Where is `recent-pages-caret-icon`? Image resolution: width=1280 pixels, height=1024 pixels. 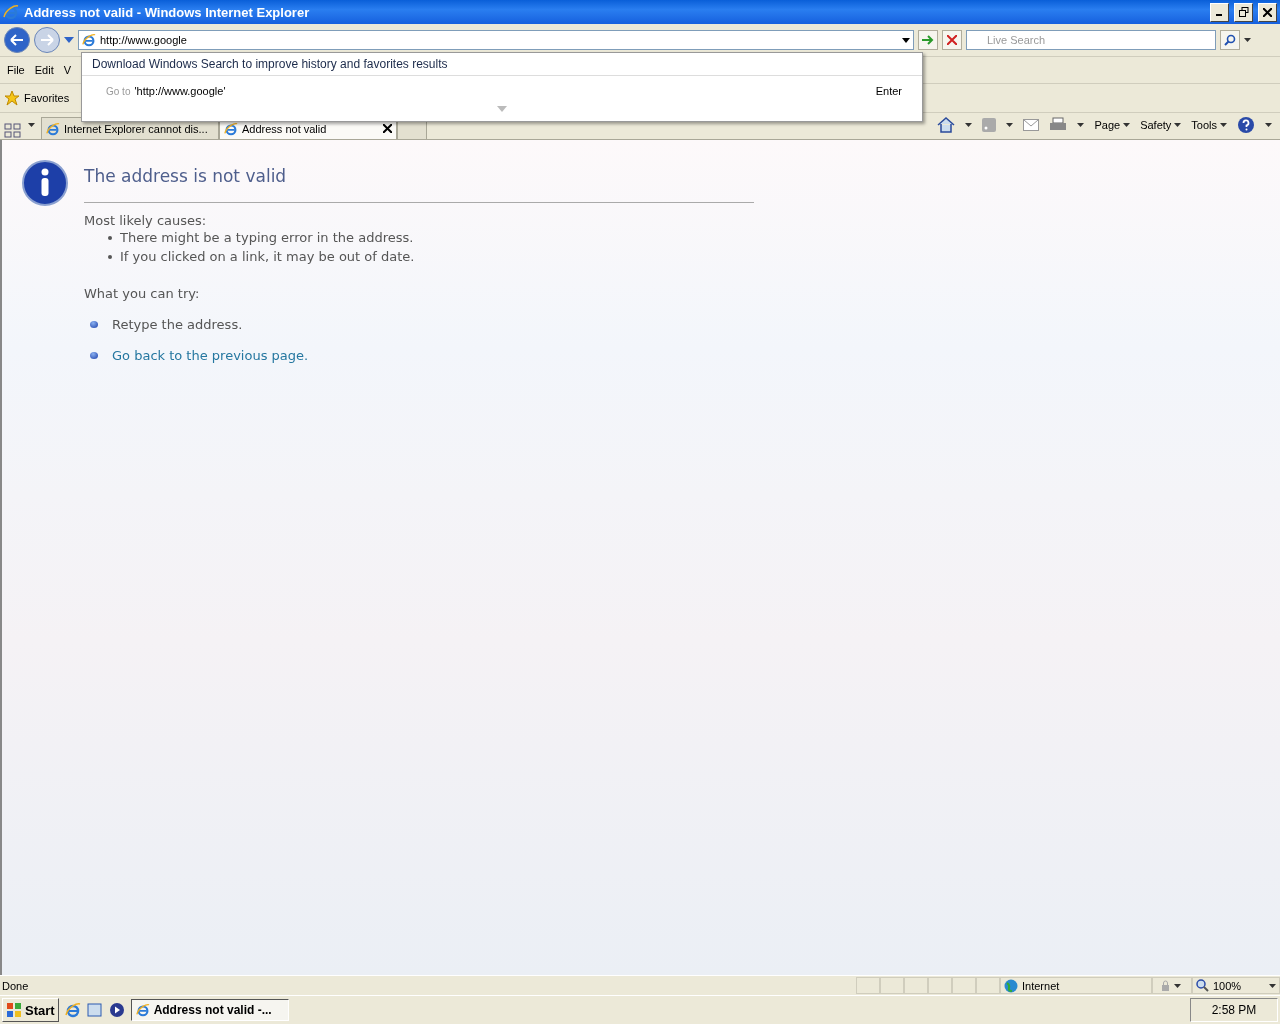 recent-pages-caret-icon is located at coordinates (69, 40).